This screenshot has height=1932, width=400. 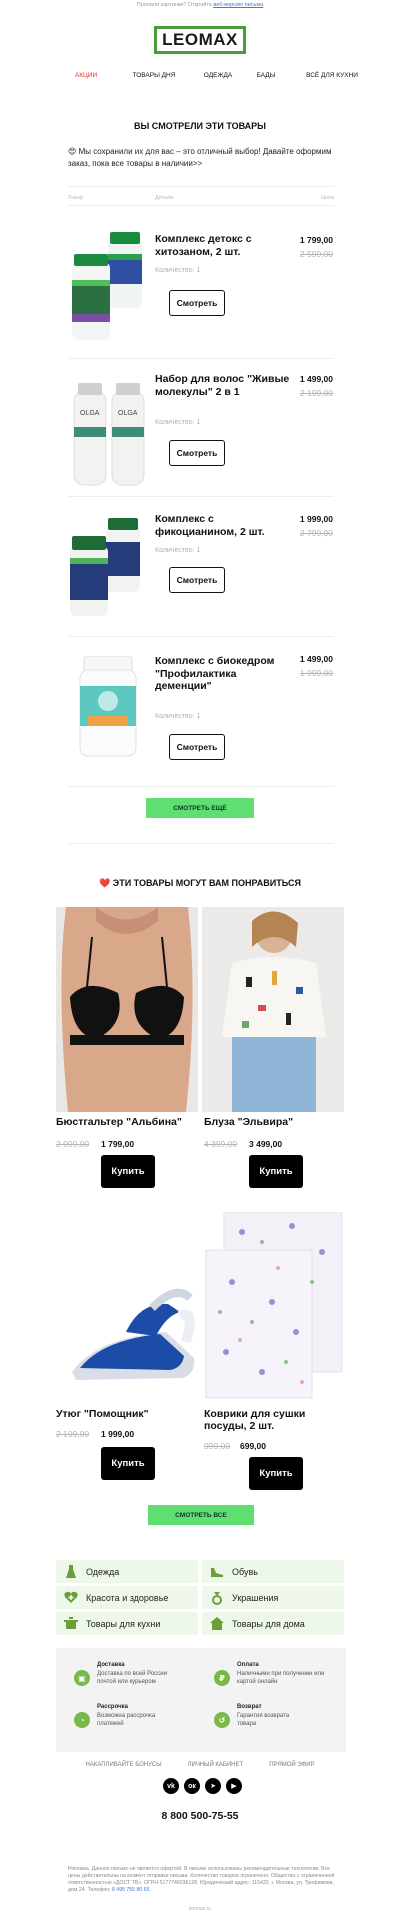 I want to click on info-text: Возможна рассрочка платежей, so click(x=126, y=1720).